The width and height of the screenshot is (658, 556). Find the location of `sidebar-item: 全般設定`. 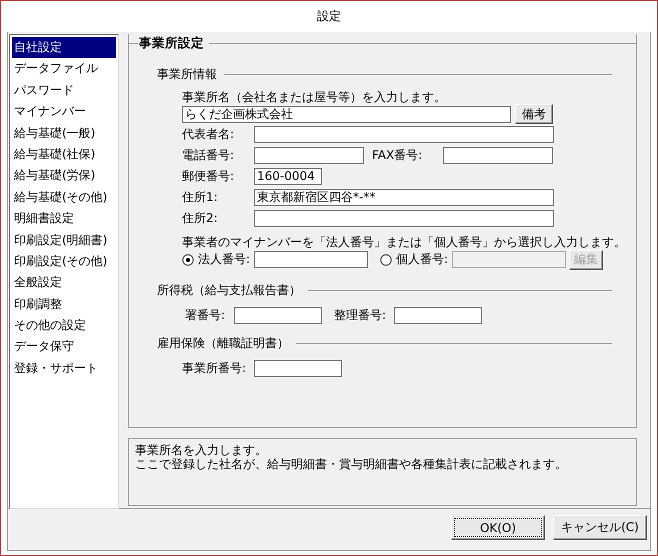

sidebar-item: 全般設定 is located at coordinates (64, 283).